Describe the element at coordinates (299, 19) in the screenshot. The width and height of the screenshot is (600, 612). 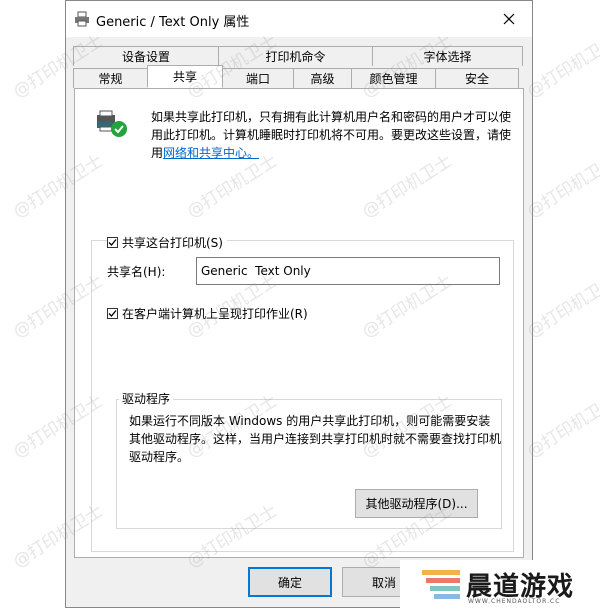
I see `title-bar: Generic / Text Only 属性` at that location.